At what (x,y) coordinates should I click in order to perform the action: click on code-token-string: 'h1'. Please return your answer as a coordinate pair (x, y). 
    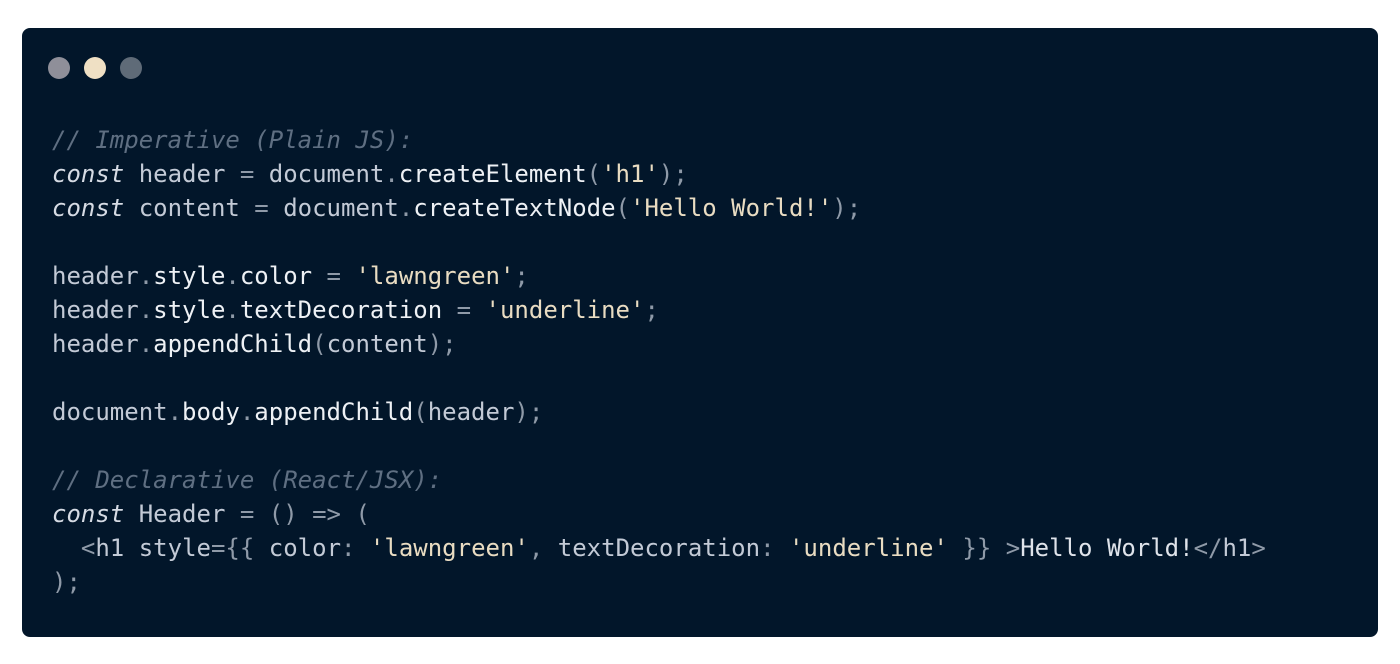
    Looking at the image, I should click on (630, 174).